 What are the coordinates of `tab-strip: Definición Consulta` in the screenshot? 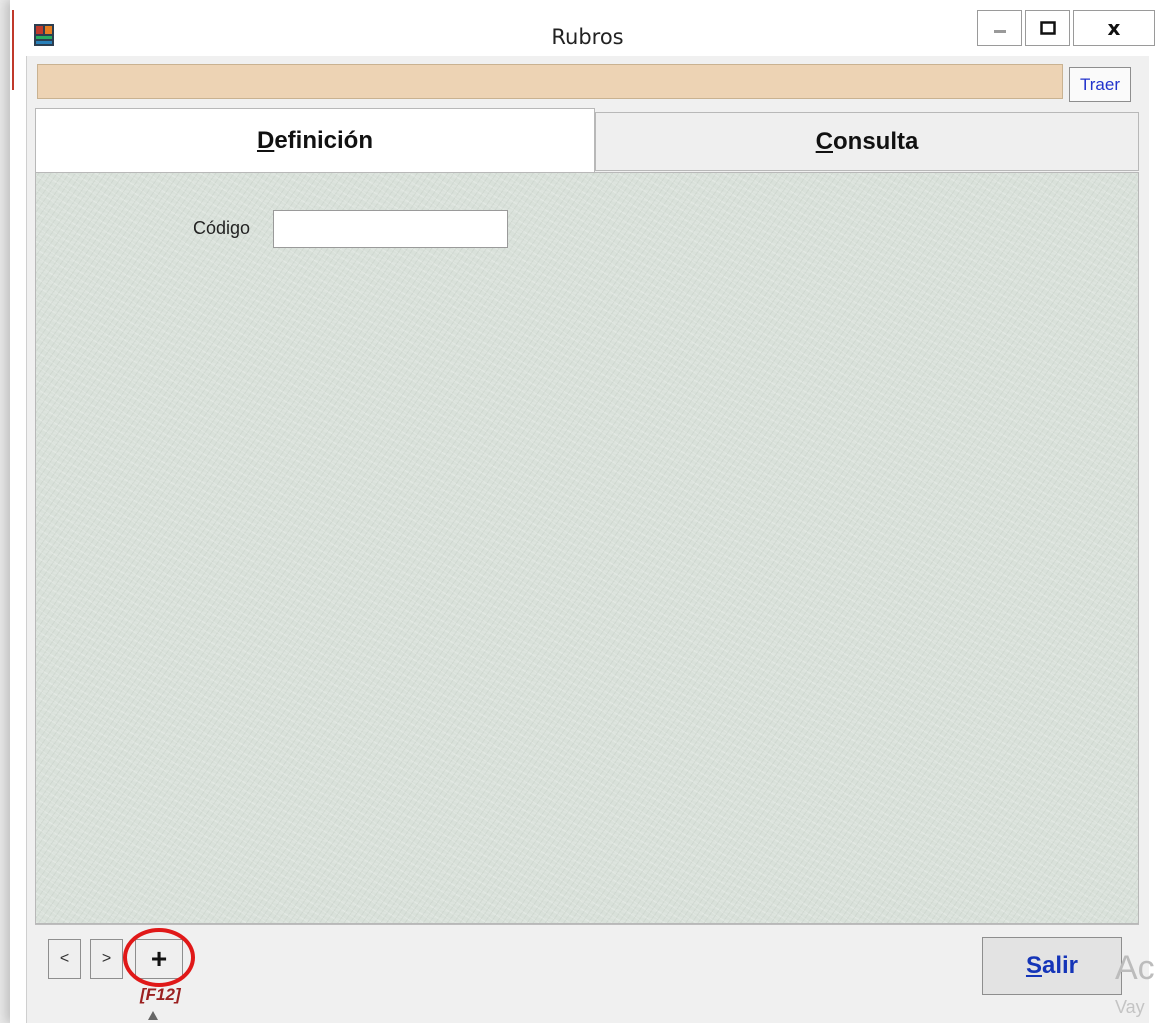 It's located at (587, 140).